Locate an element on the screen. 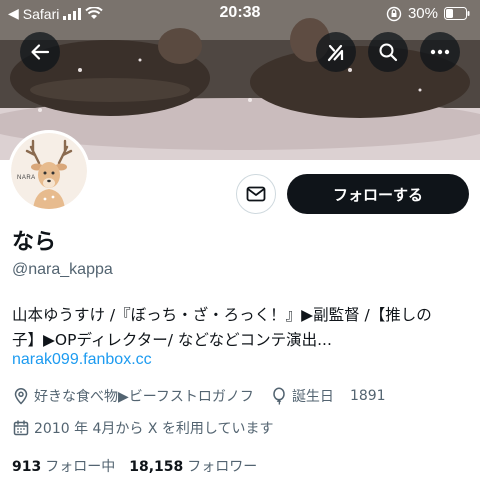 This screenshot has height=486, width=480. avatar: NARA is located at coordinates (49, 171).